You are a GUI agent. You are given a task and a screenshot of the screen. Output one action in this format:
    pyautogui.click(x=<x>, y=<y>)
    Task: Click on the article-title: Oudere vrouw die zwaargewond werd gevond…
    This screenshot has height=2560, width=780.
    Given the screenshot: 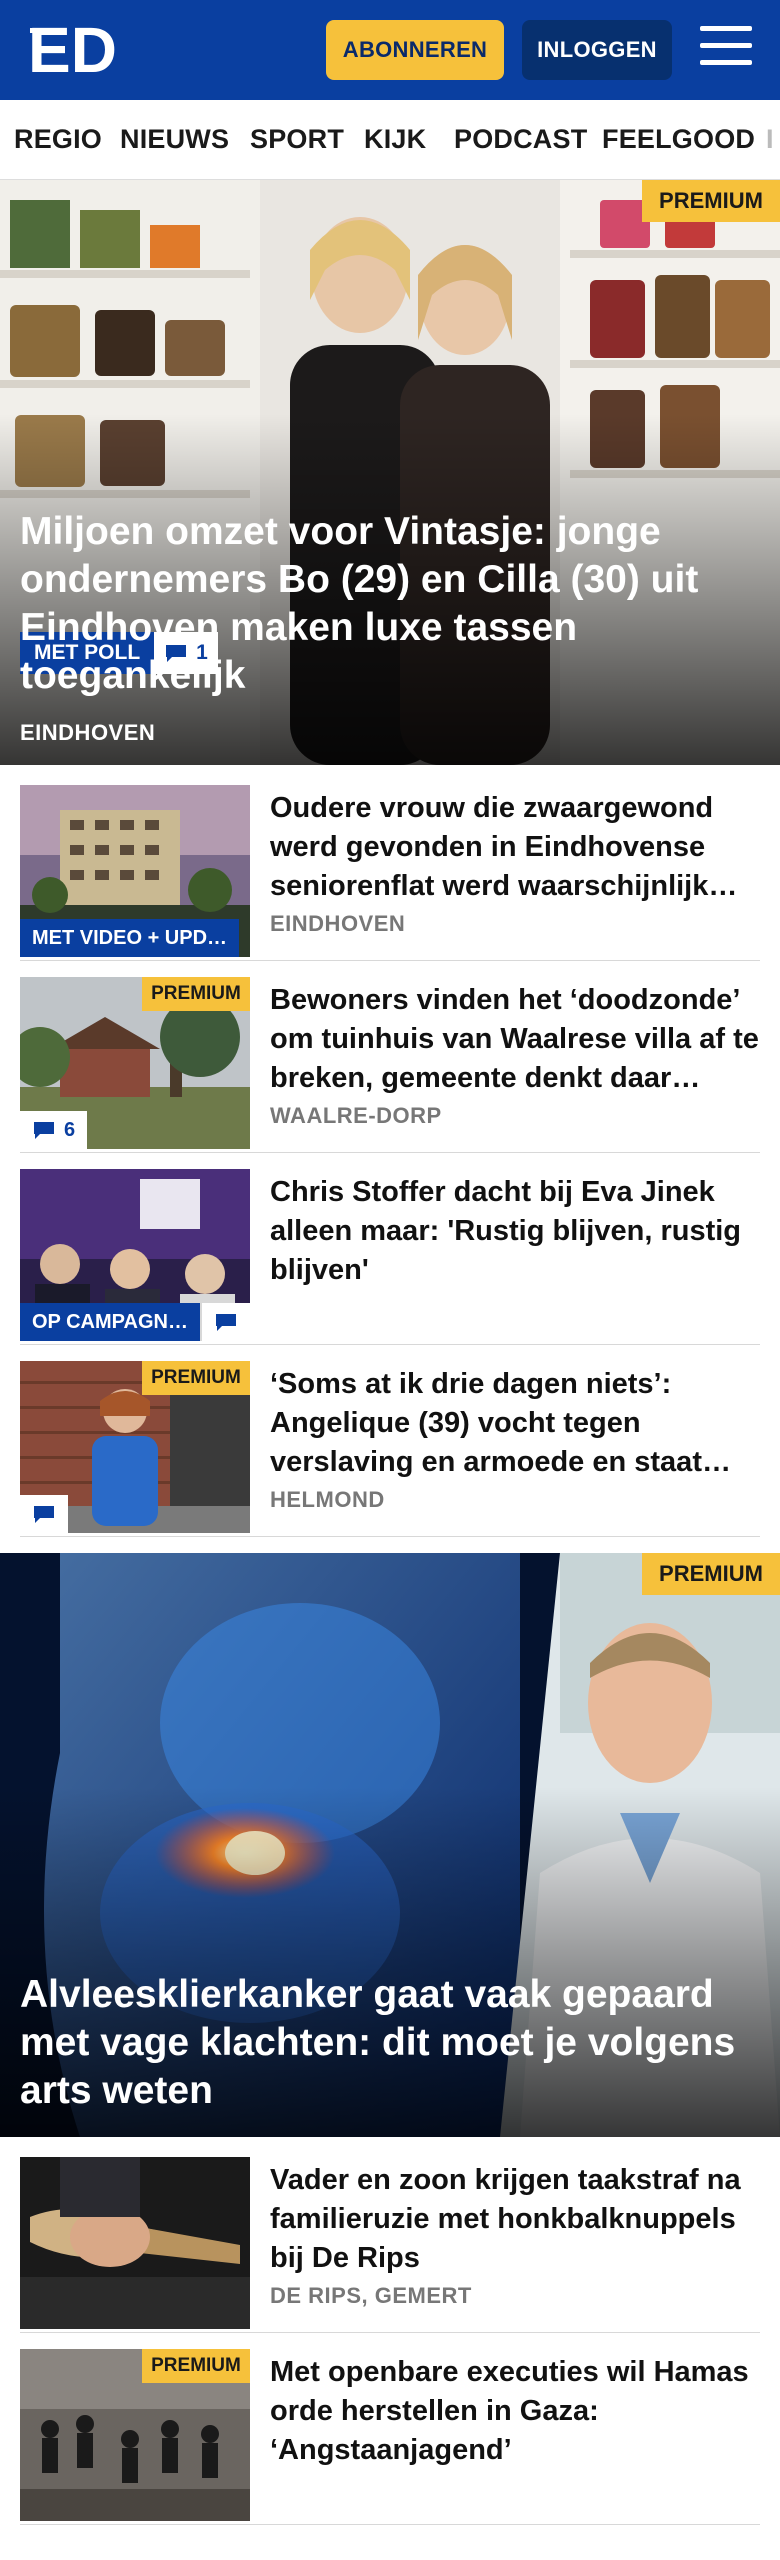 What is the action you would take?
    pyautogui.click(x=515, y=847)
    